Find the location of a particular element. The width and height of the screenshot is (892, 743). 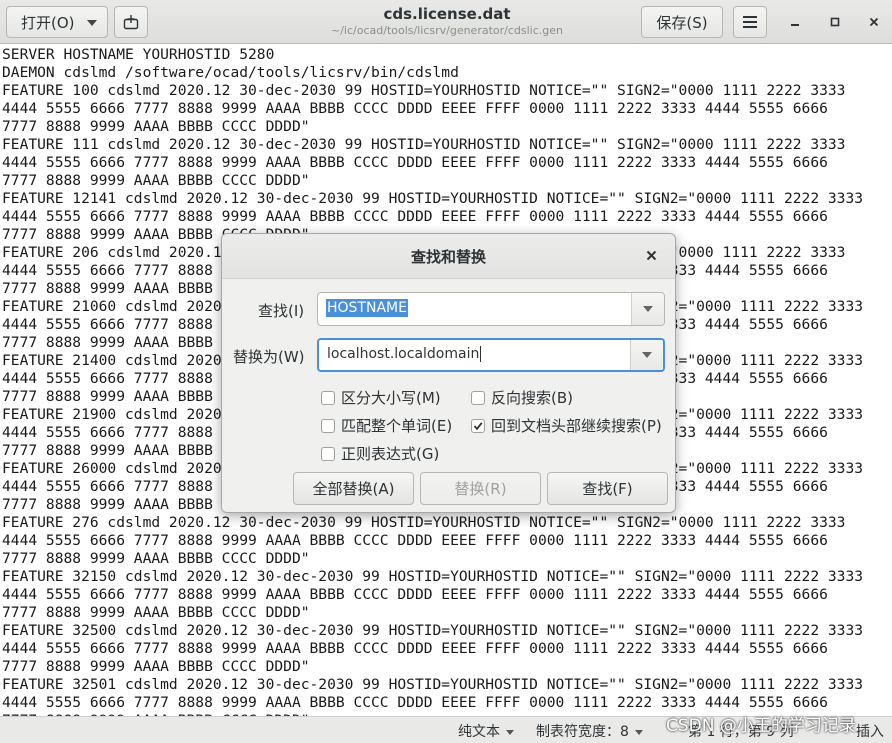

hamburger-menu-icon is located at coordinates (750, 22).